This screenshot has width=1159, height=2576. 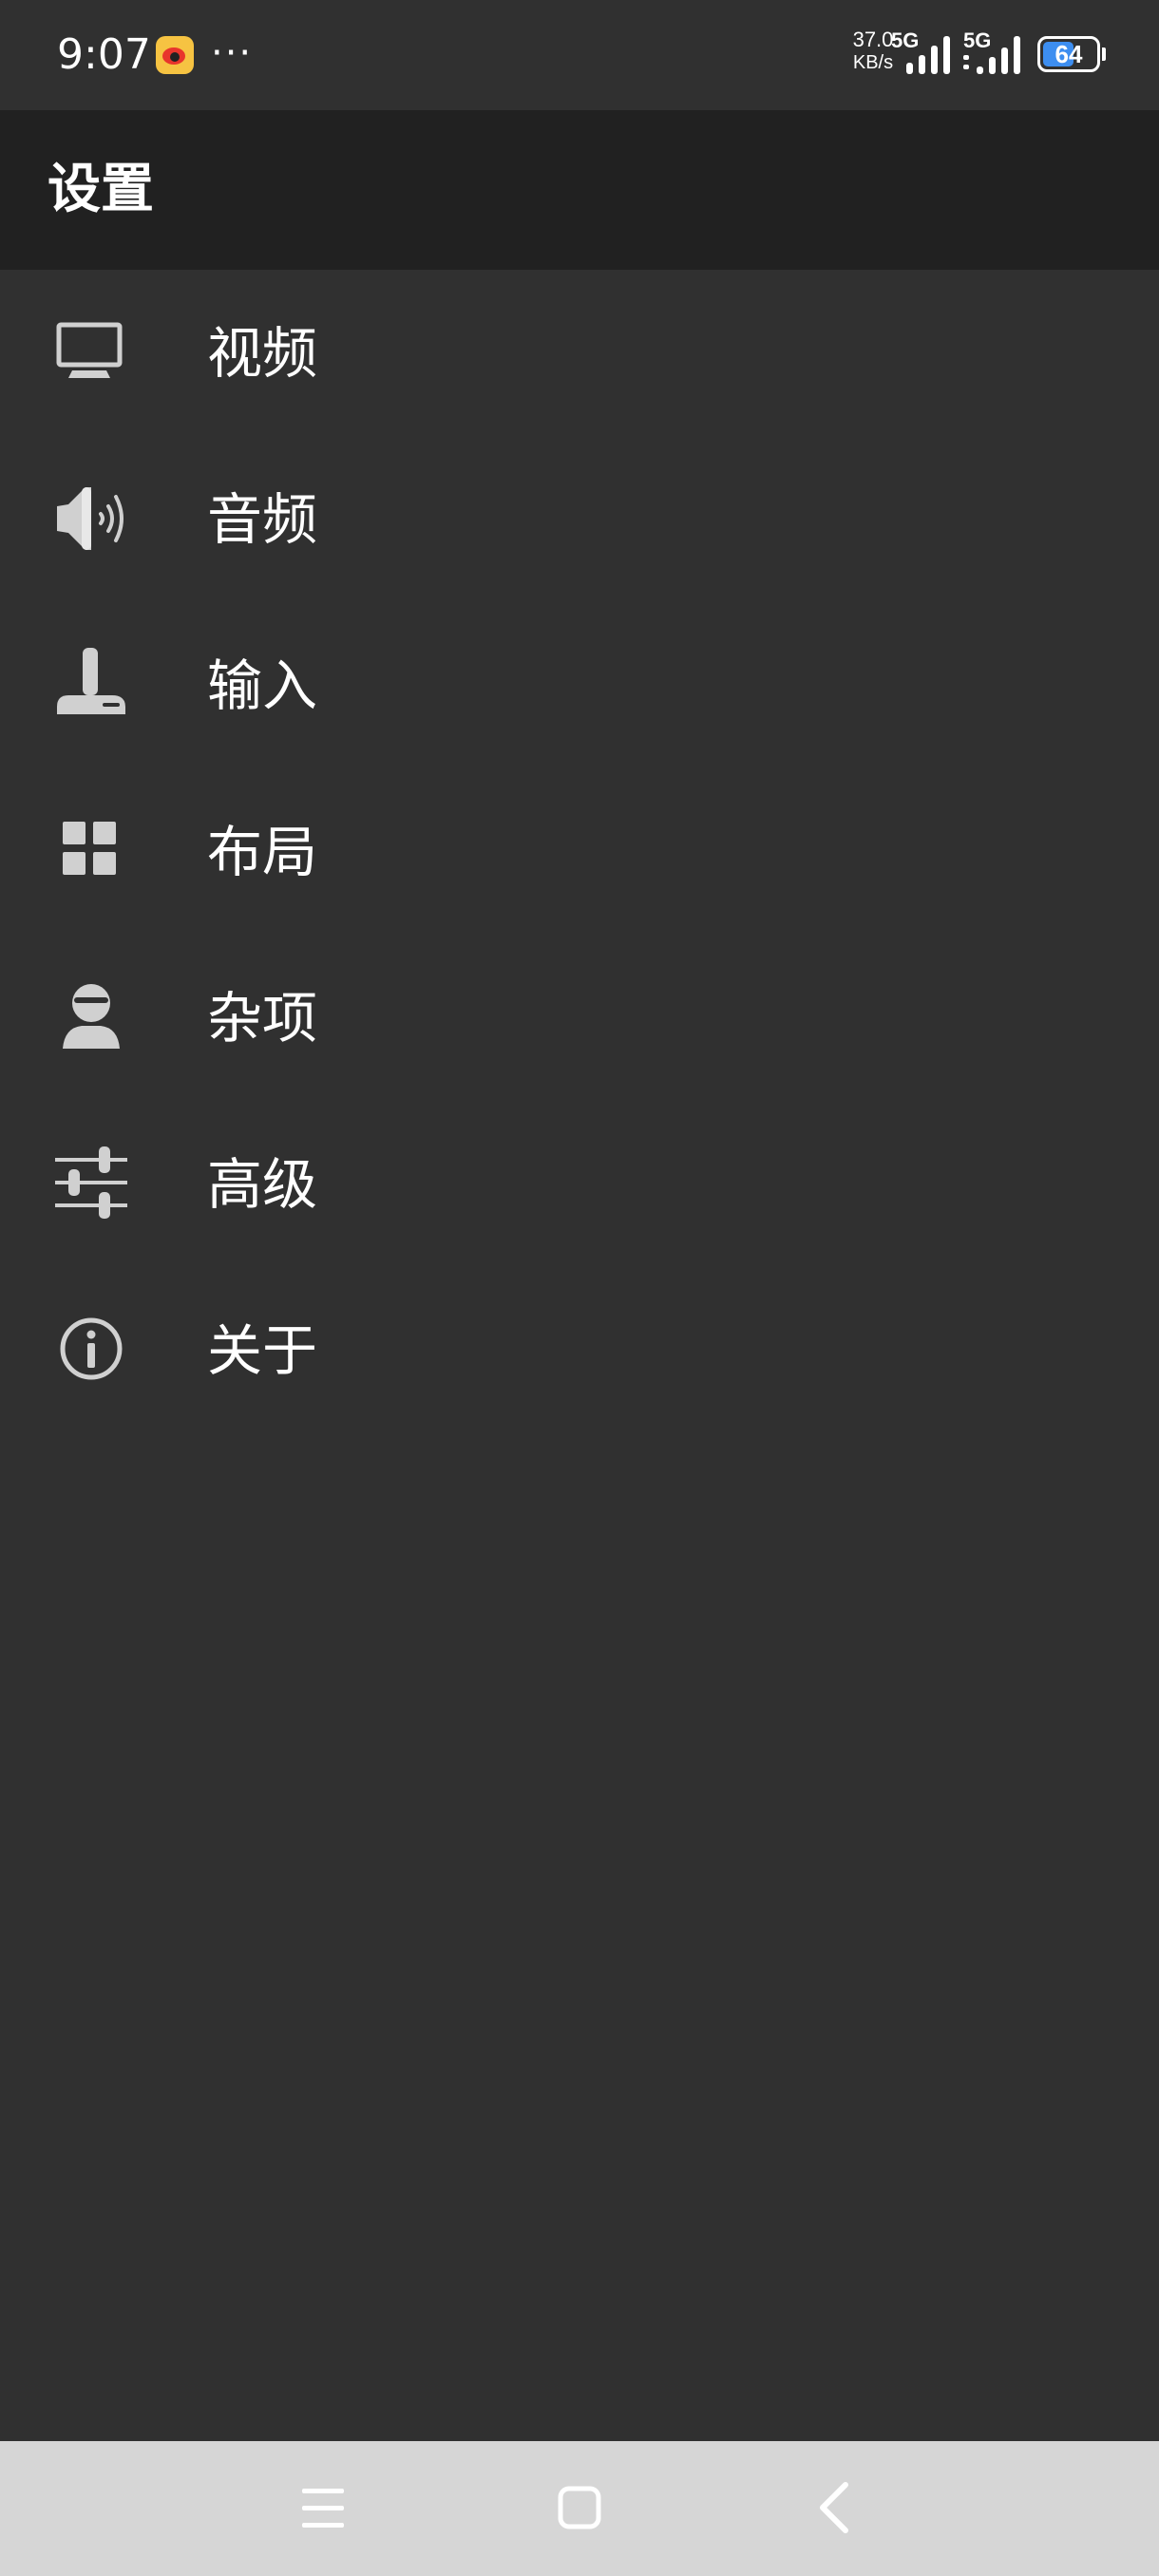 What do you see at coordinates (991, 55) in the screenshot?
I see `sim2-signal-icon` at bounding box center [991, 55].